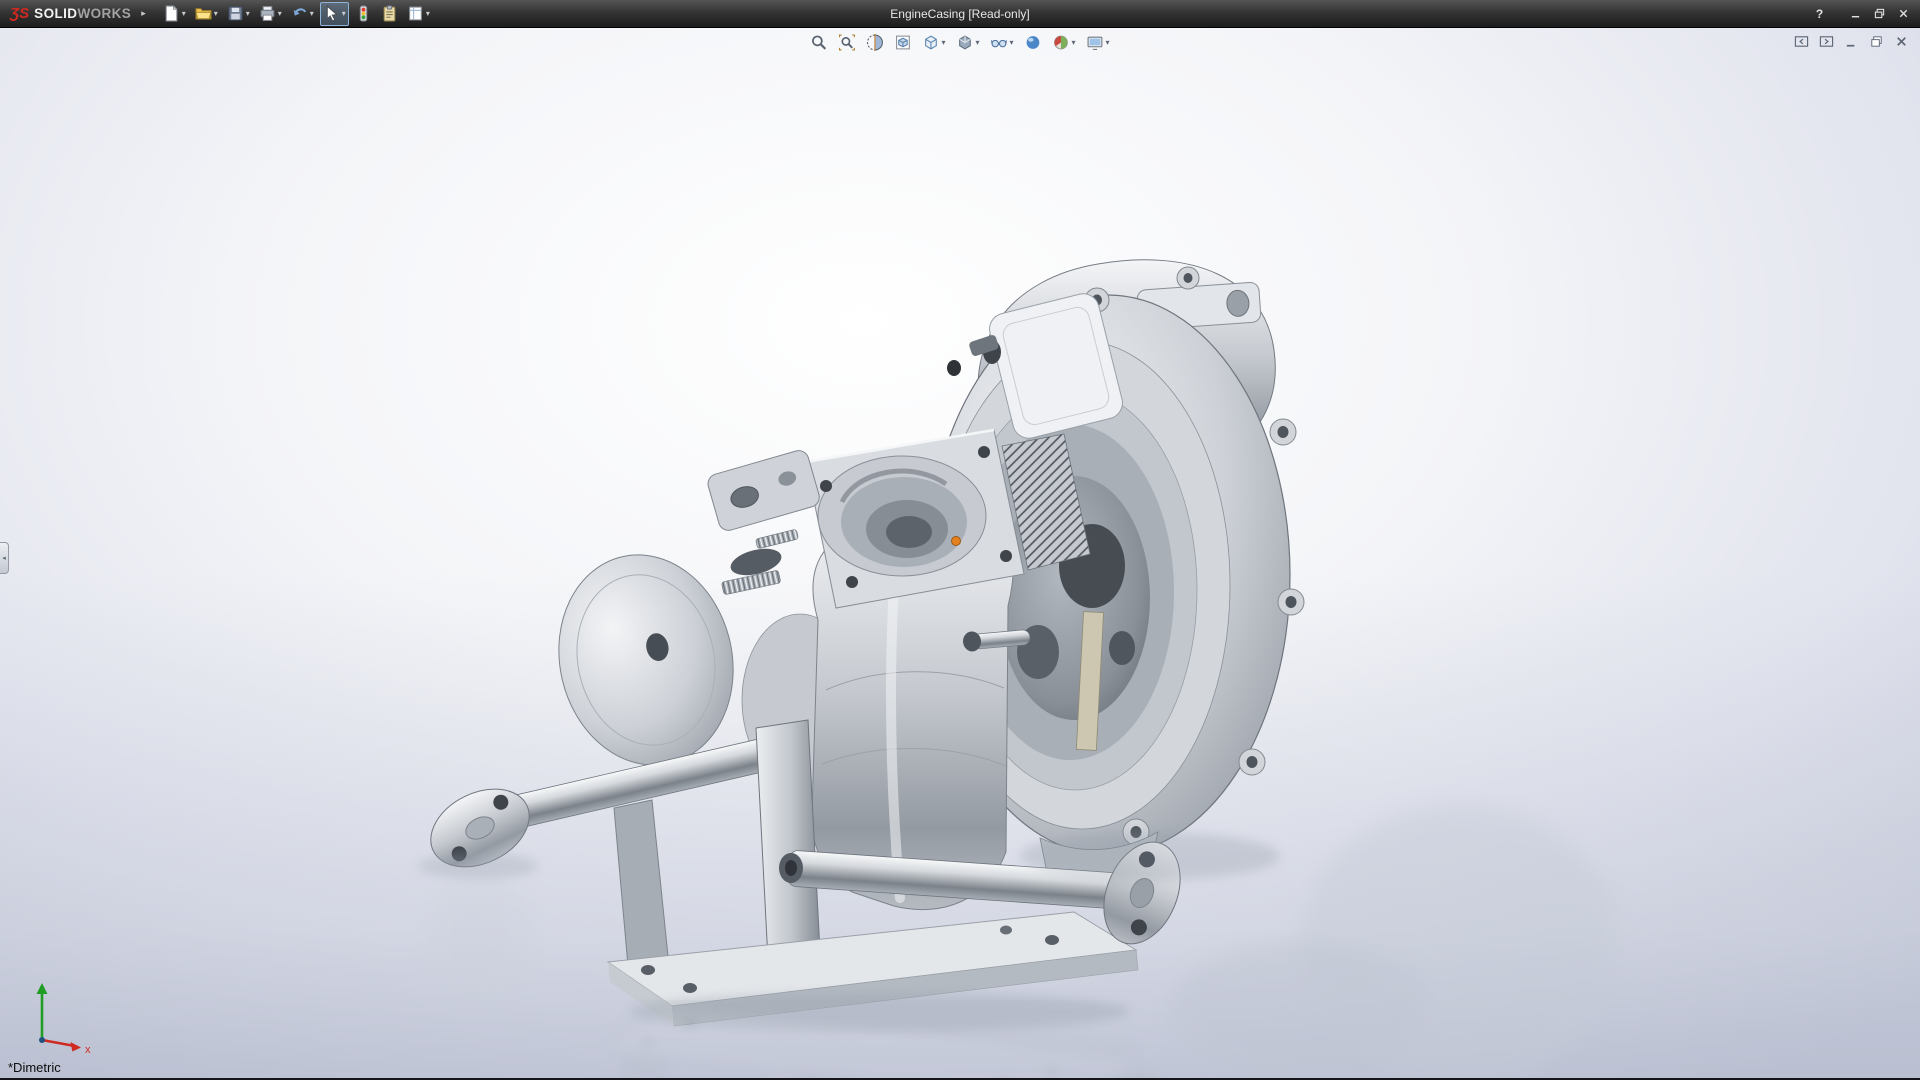 The width and height of the screenshot is (1920, 1080). Describe the element at coordinates (964, 42) in the screenshot. I see `display-style-icon` at that location.